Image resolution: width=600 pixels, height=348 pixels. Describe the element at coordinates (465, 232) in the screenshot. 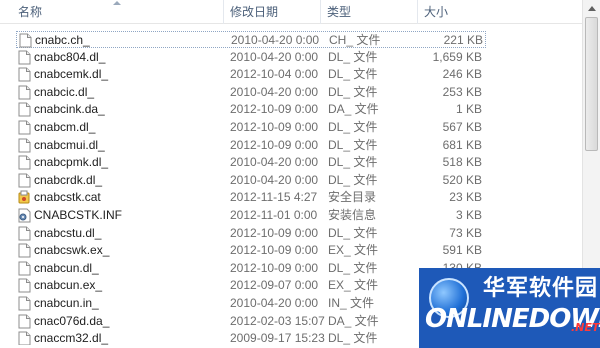

I see `file-size: 73 KB` at that location.